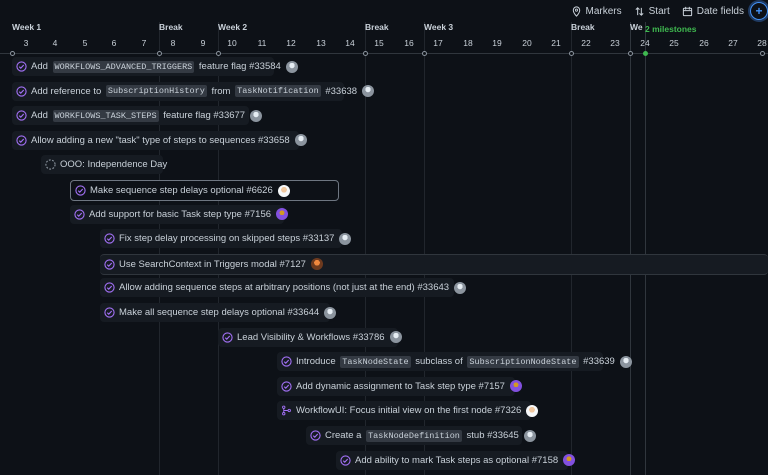  What do you see at coordinates (50, 165) in the screenshot?
I see `draft-circle-icon` at bounding box center [50, 165].